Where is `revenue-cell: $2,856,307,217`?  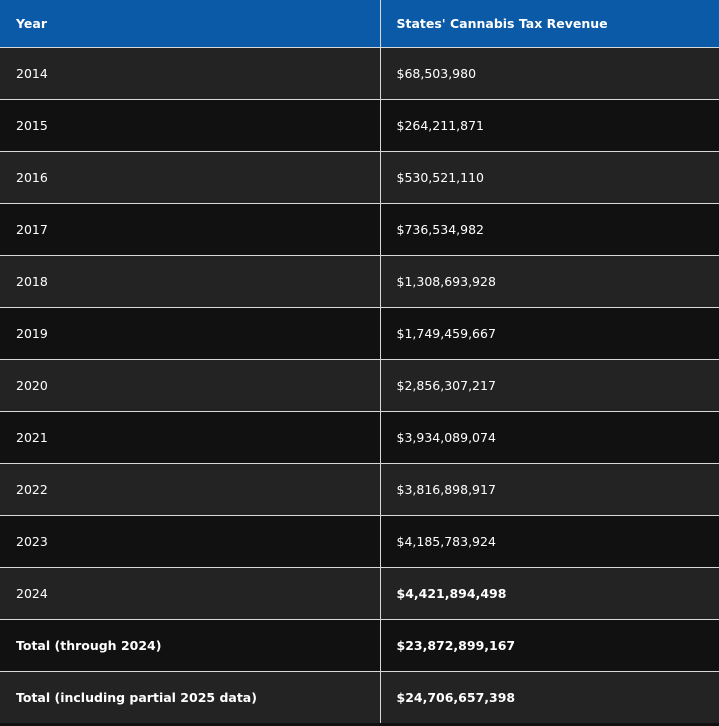
revenue-cell: $2,856,307,217 is located at coordinates (549, 385).